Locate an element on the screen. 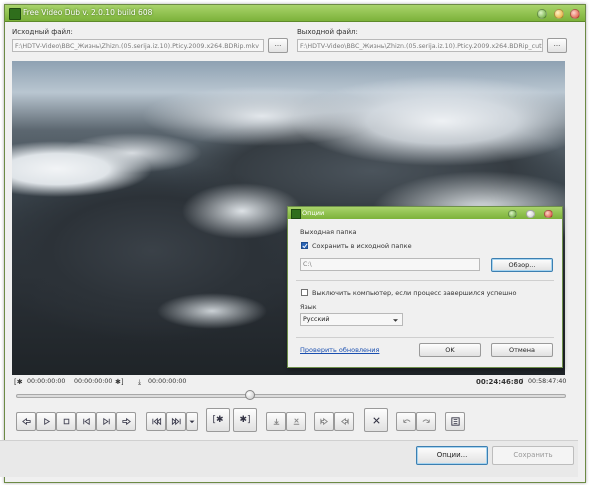 This screenshot has height=485, width=590. undo-button is located at coordinates (406, 421).